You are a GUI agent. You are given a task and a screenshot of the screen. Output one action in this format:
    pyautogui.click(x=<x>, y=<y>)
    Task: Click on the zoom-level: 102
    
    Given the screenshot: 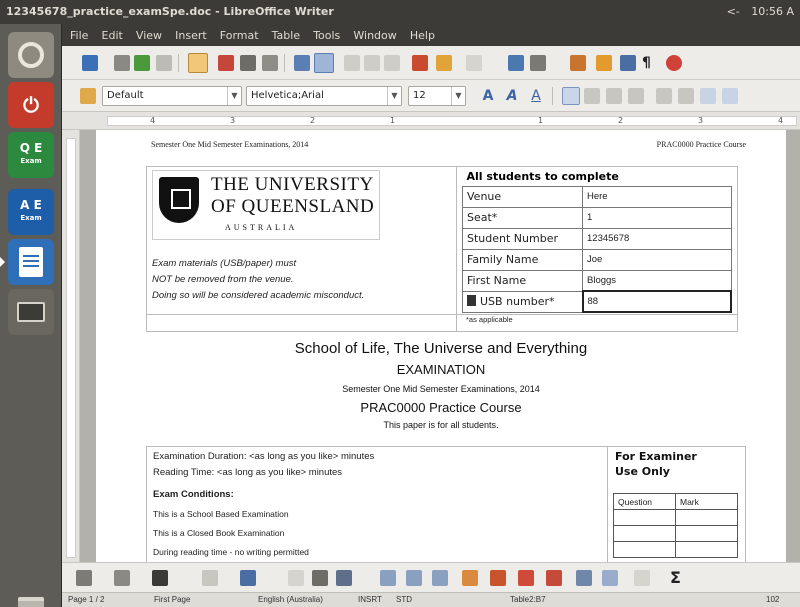 What is the action you would take?
    pyautogui.click(x=772, y=600)
    